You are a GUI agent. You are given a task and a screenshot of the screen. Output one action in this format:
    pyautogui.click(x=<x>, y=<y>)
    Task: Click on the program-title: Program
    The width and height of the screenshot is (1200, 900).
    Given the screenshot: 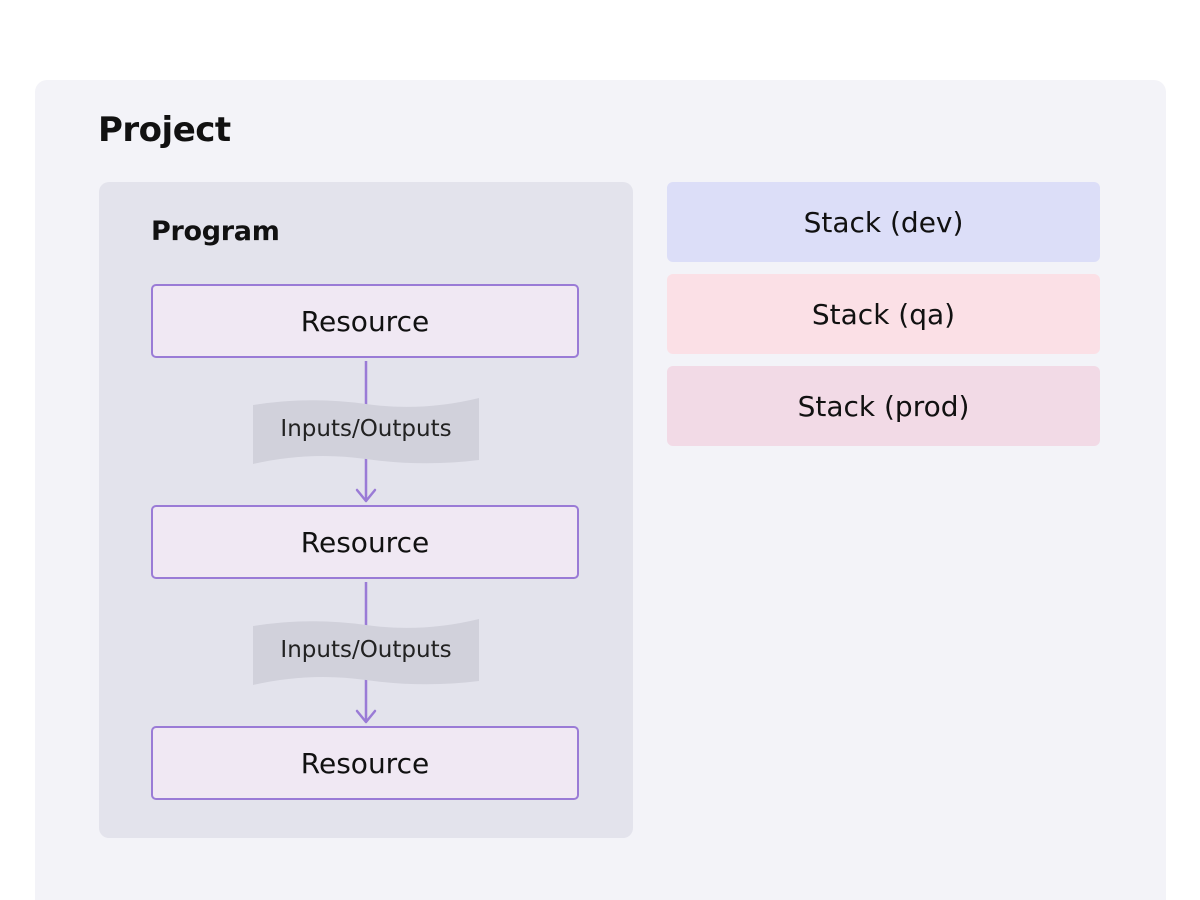 What is the action you would take?
    pyautogui.click(x=215, y=231)
    